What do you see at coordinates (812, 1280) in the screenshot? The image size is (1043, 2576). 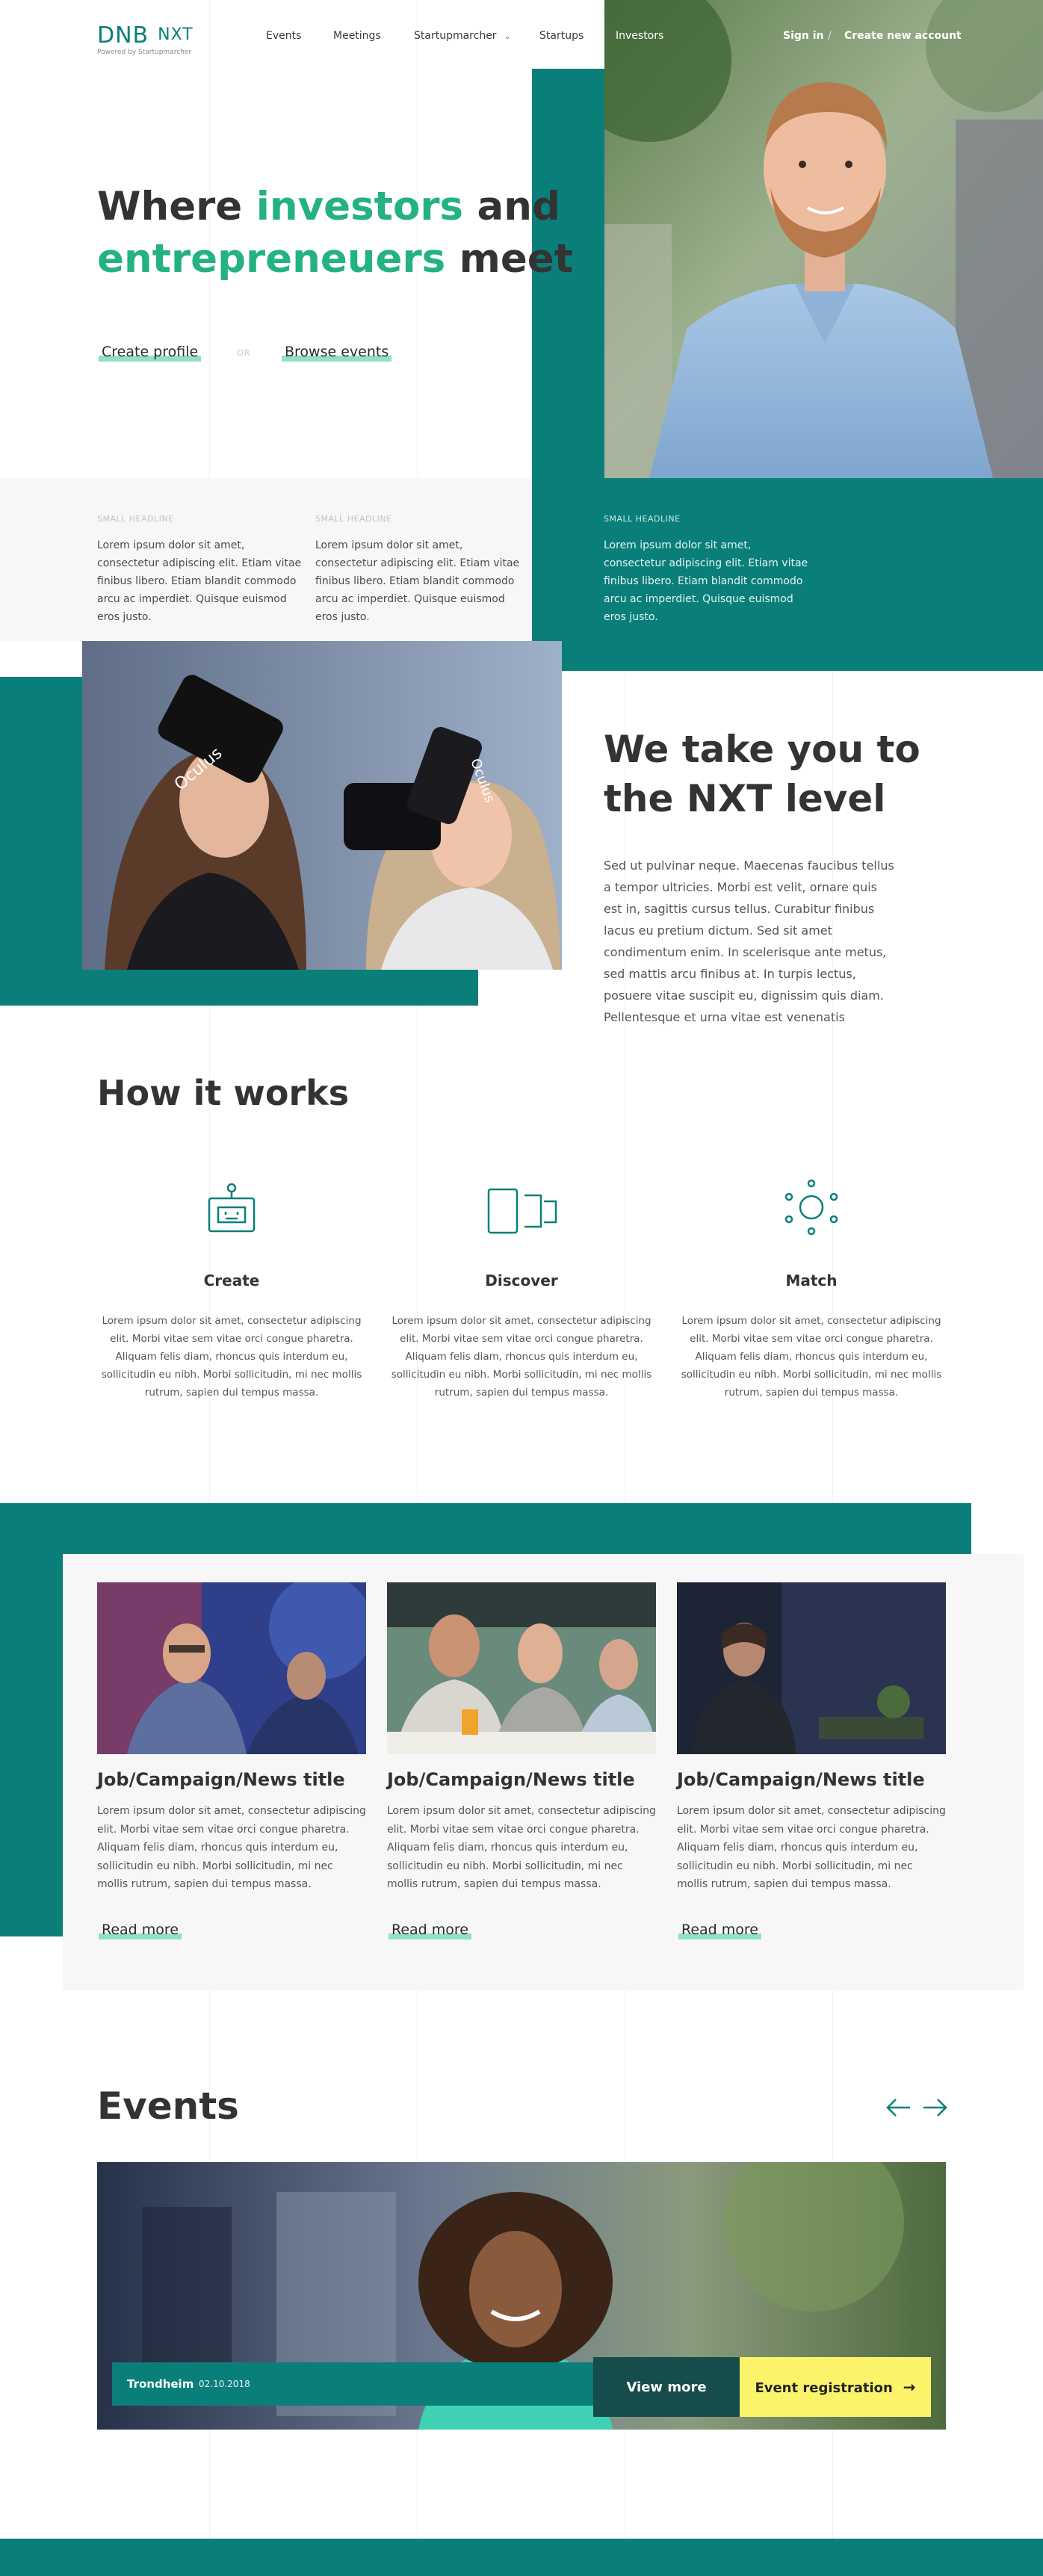 I see `step-title: Match` at bounding box center [812, 1280].